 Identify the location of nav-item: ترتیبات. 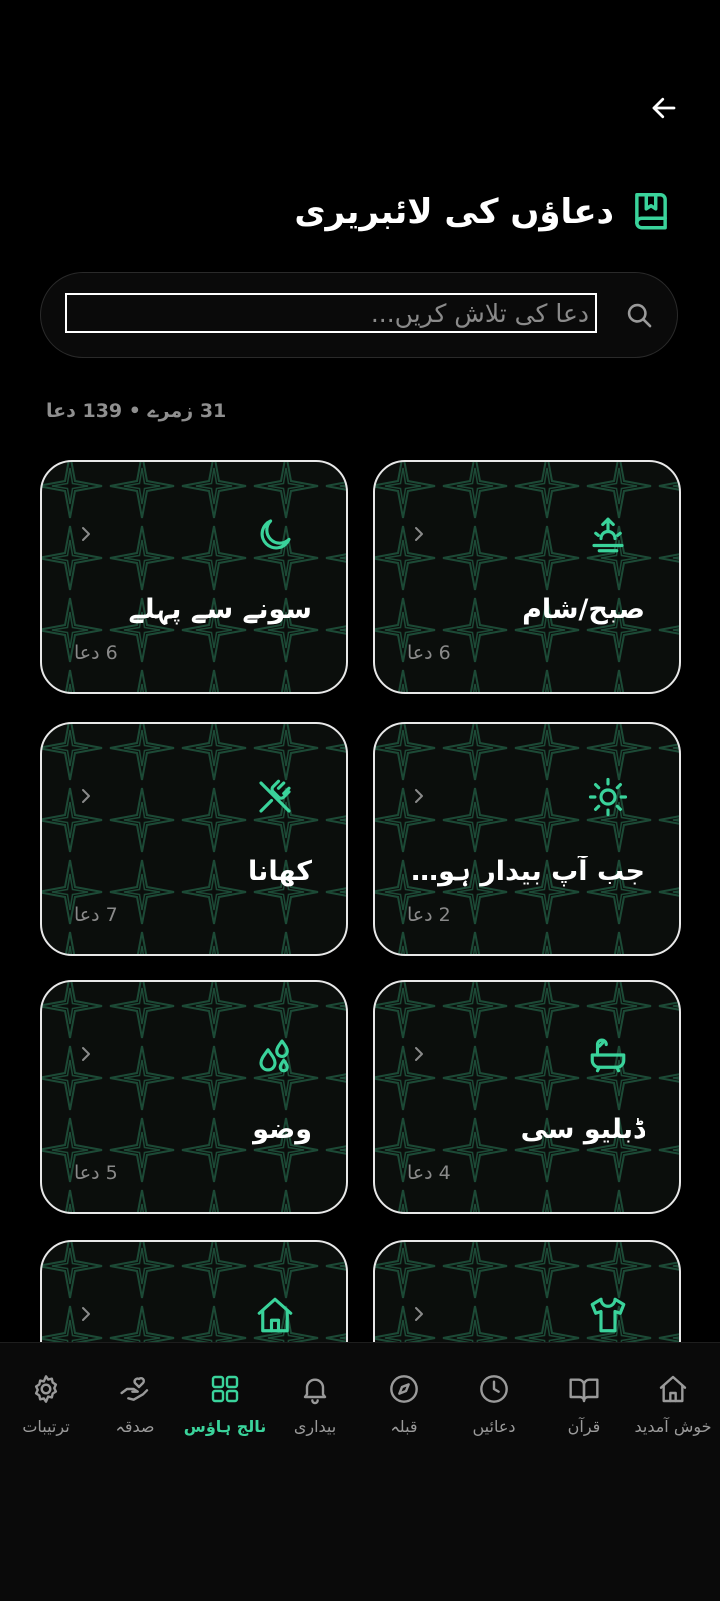
(46, 1405).